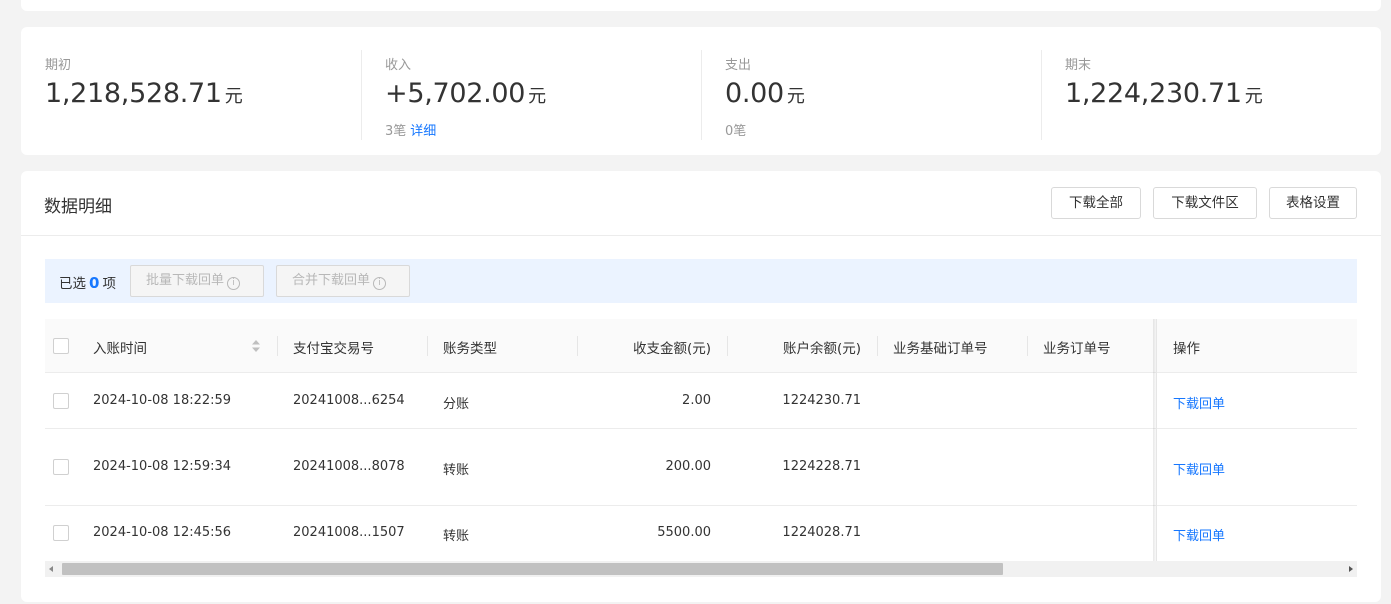  What do you see at coordinates (537, 96) in the screenshot?
I see `stat-income-unit: 元` at bounding box center [537, 96].